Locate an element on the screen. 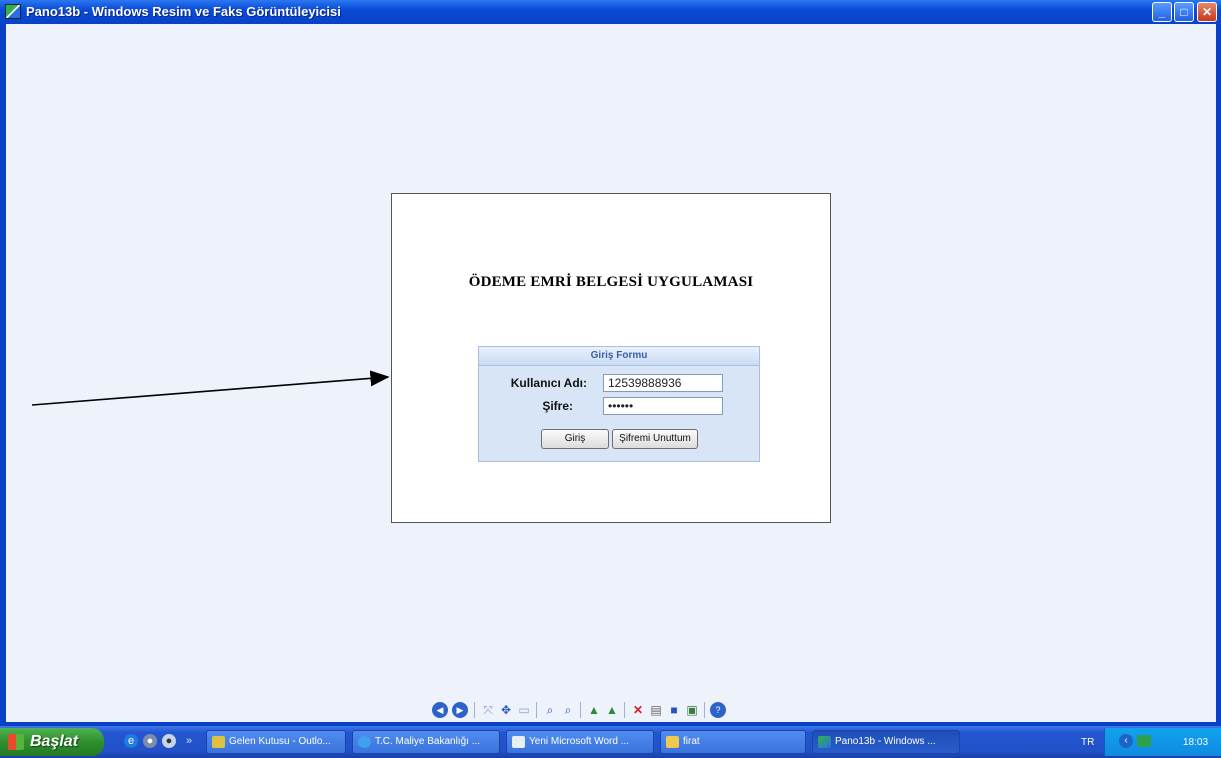  internet-explorer-icon is located at coordinates (364, 742).